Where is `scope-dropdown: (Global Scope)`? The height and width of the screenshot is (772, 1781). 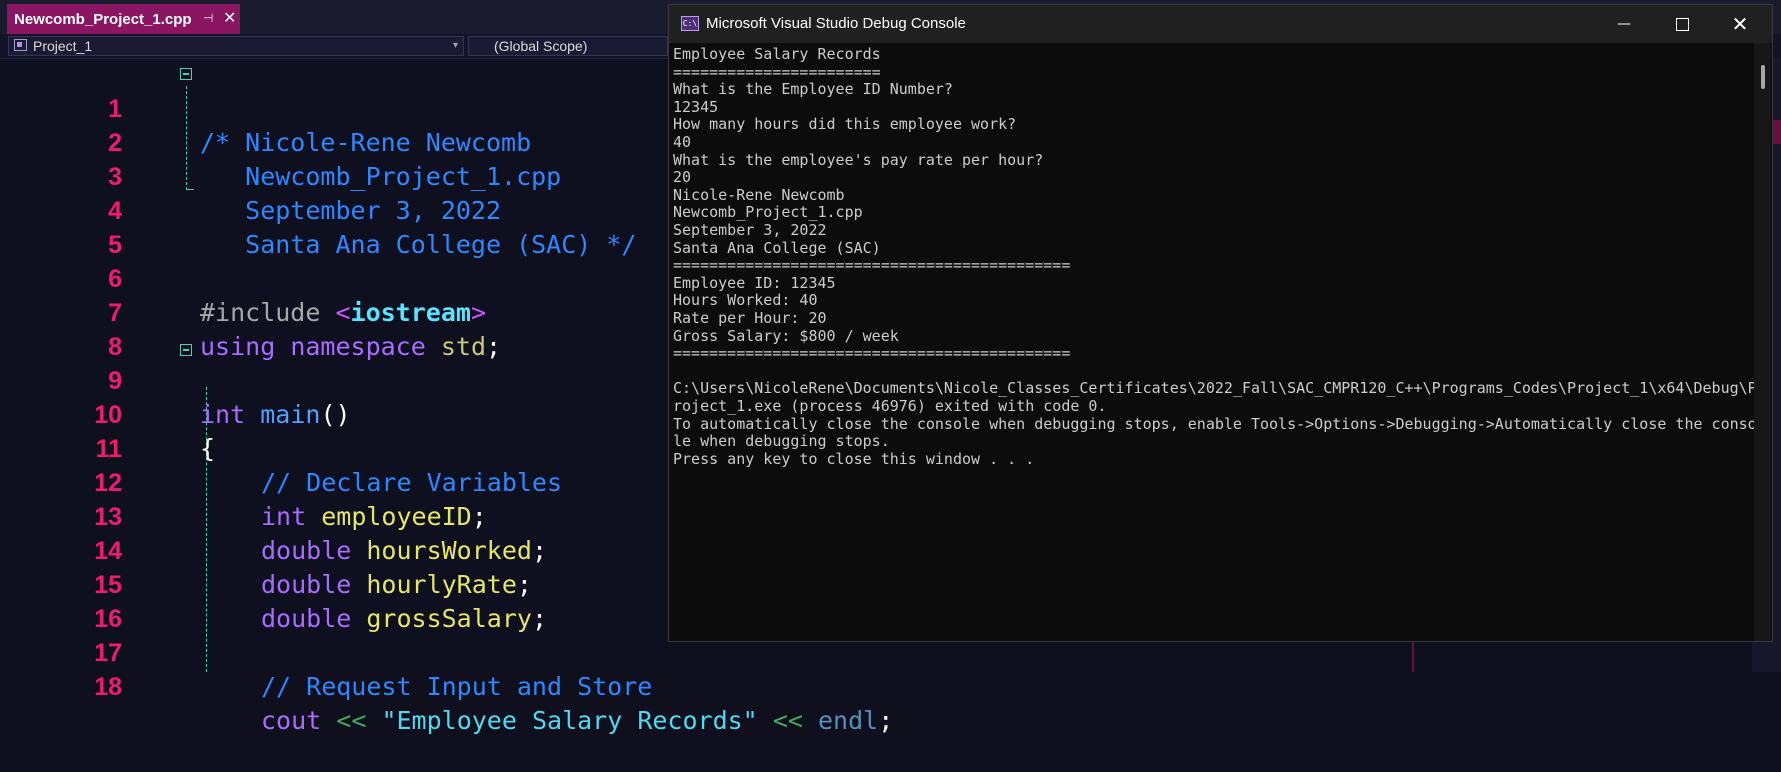 scope-dropdown: (Global Scope) is located at coordinates (568, 46).